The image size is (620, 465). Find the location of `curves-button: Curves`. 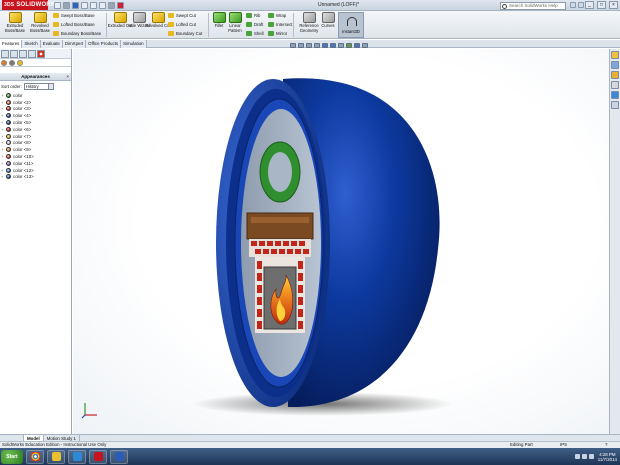

curves-button: Curves is located at coordinates (328, 20).